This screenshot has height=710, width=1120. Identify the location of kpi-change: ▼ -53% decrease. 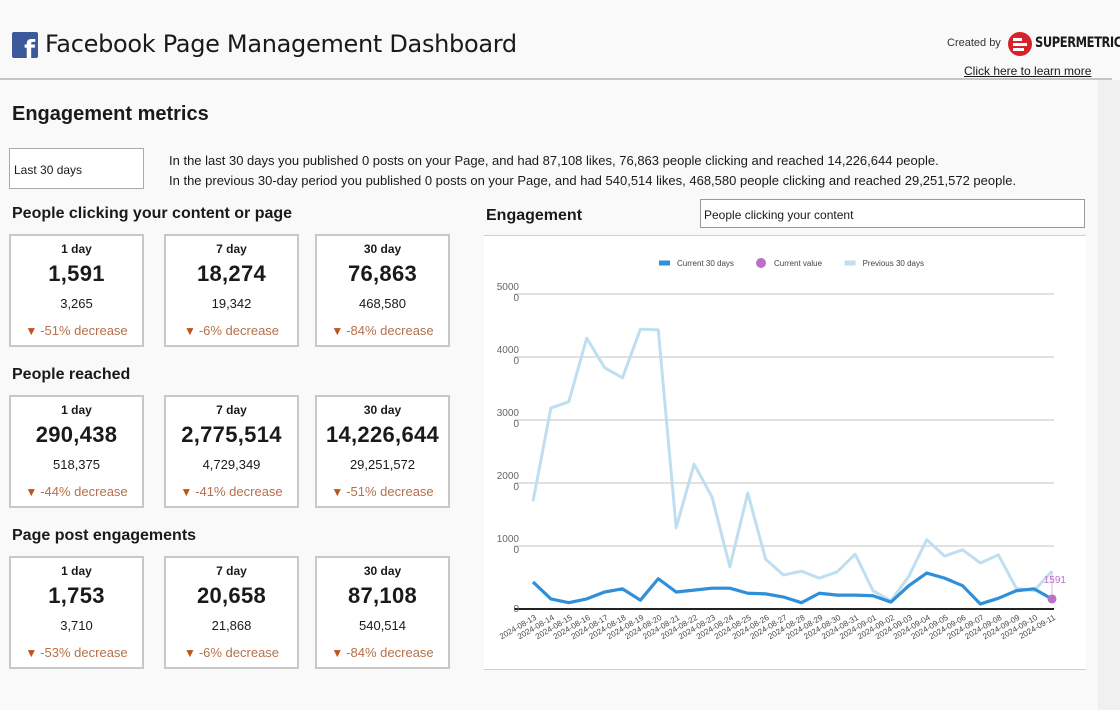
(76, 652).